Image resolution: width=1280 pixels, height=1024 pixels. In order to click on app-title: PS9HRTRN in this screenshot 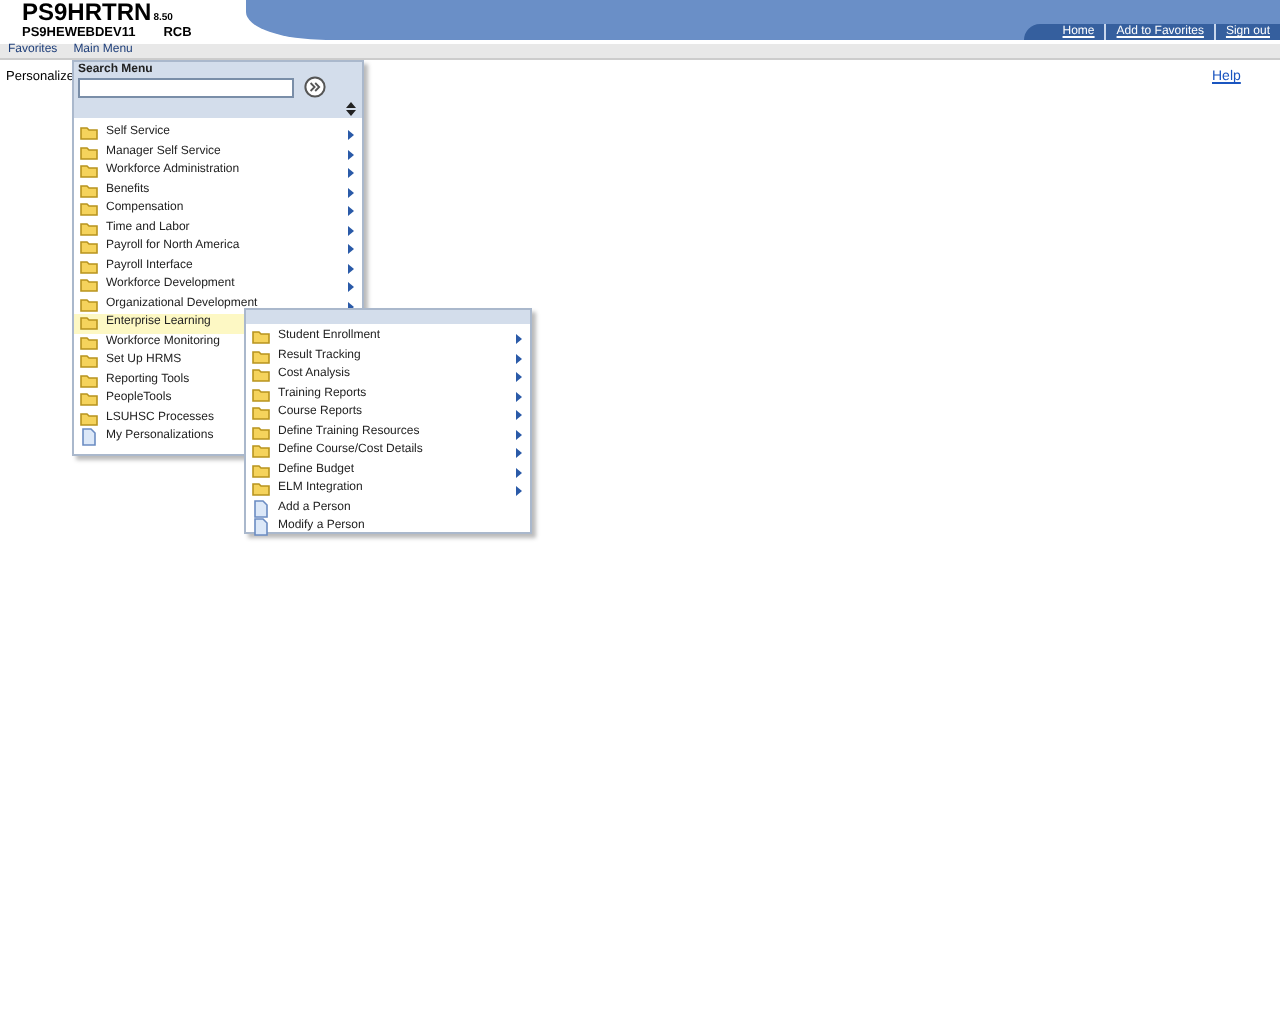, I will do `click(87, 13)`.